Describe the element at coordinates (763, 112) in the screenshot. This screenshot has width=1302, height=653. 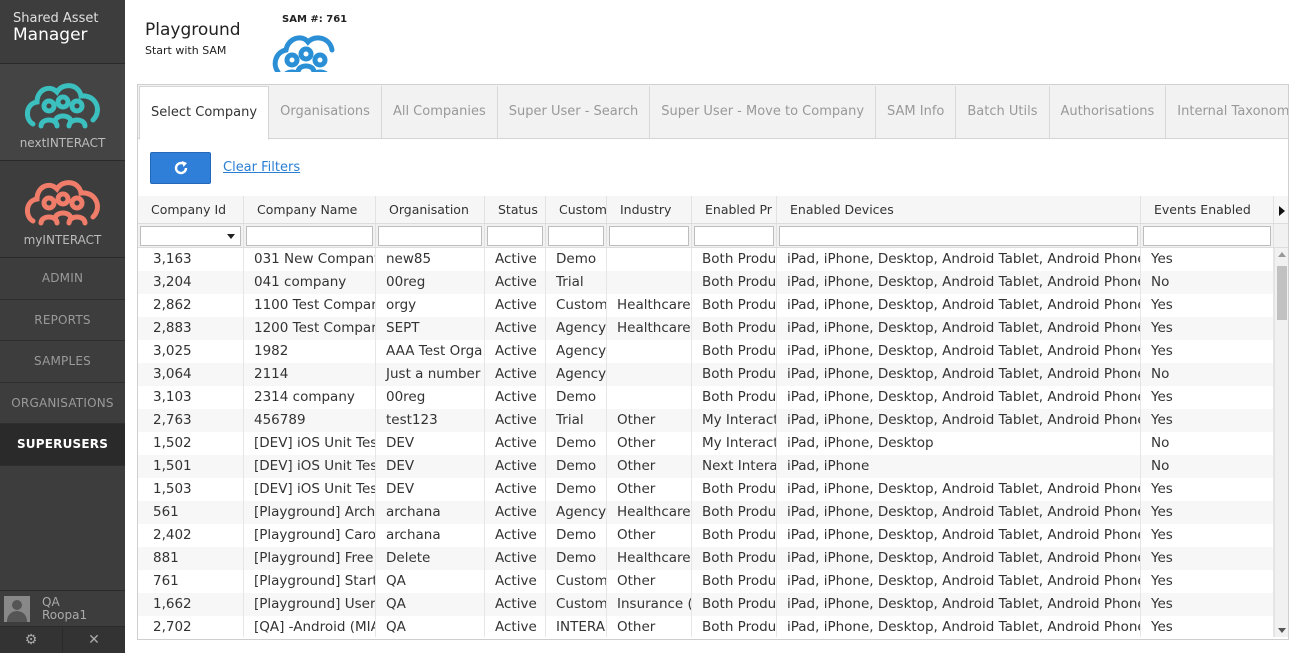
I see `tab-super-user-move: Super User - Move to Company` at that location.